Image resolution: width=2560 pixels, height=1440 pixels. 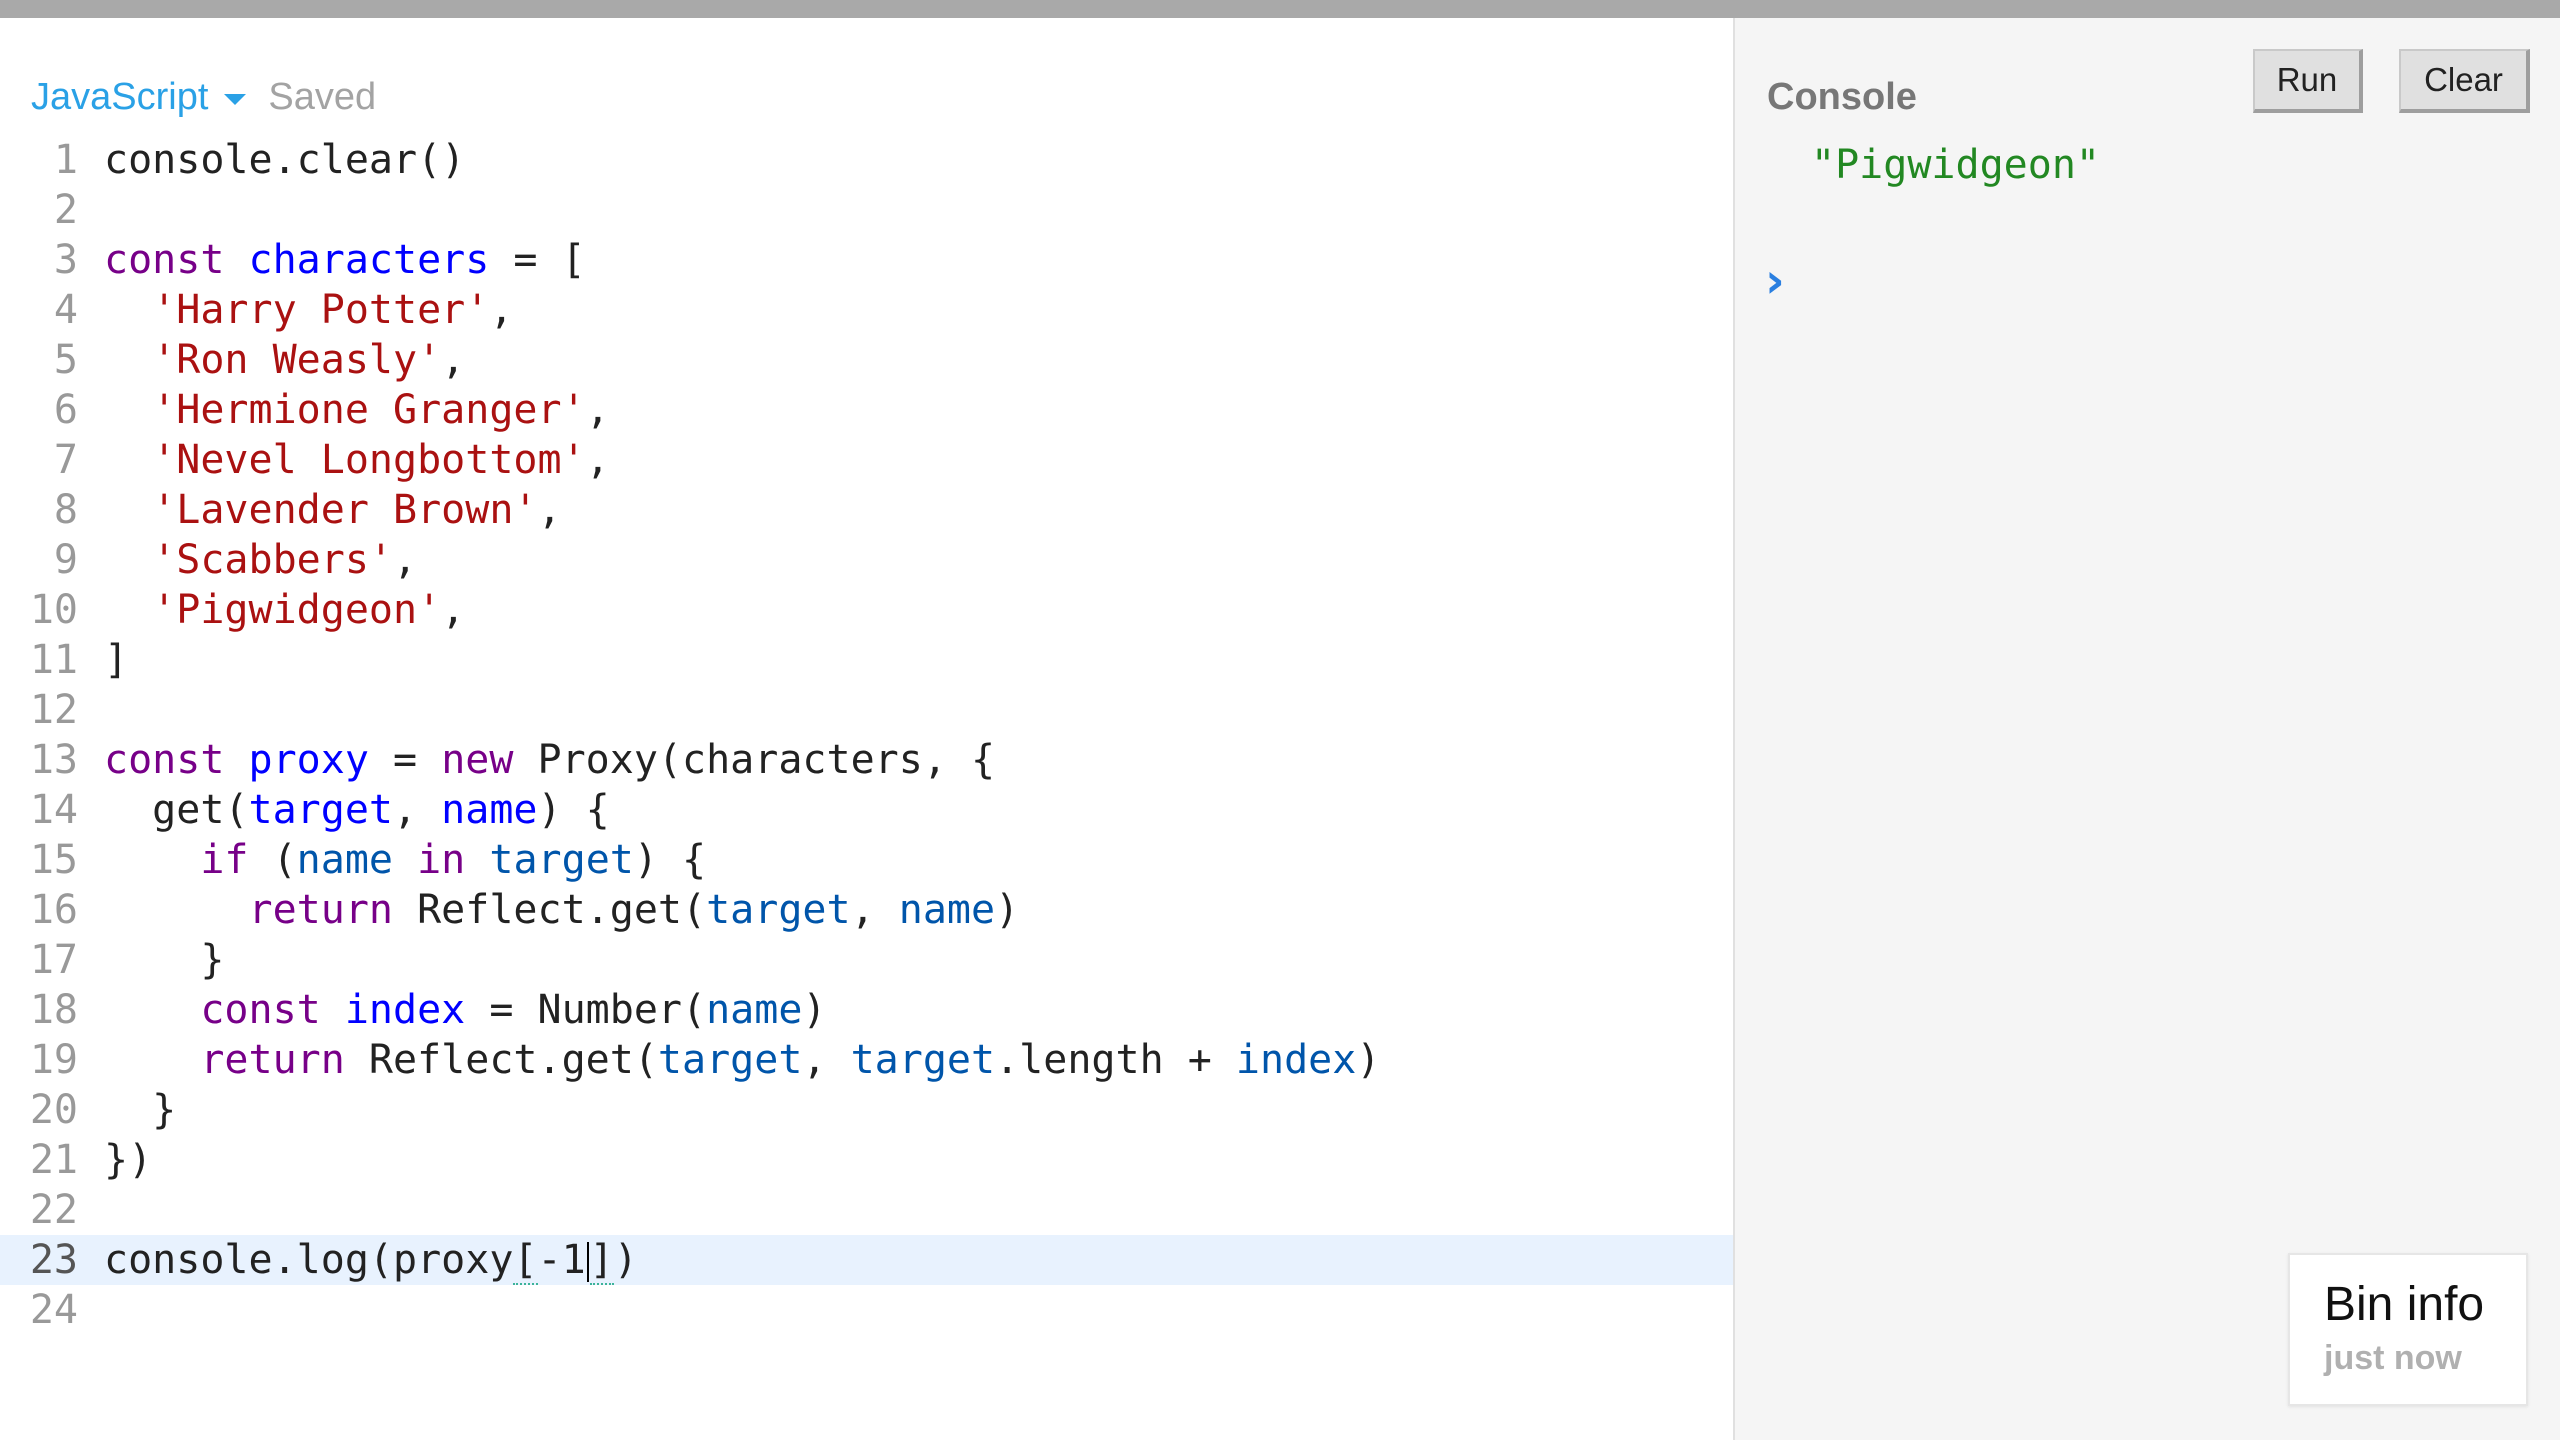 I want to click on line-content: console.log(proxy[-1]), so click(x=371, y=1260).